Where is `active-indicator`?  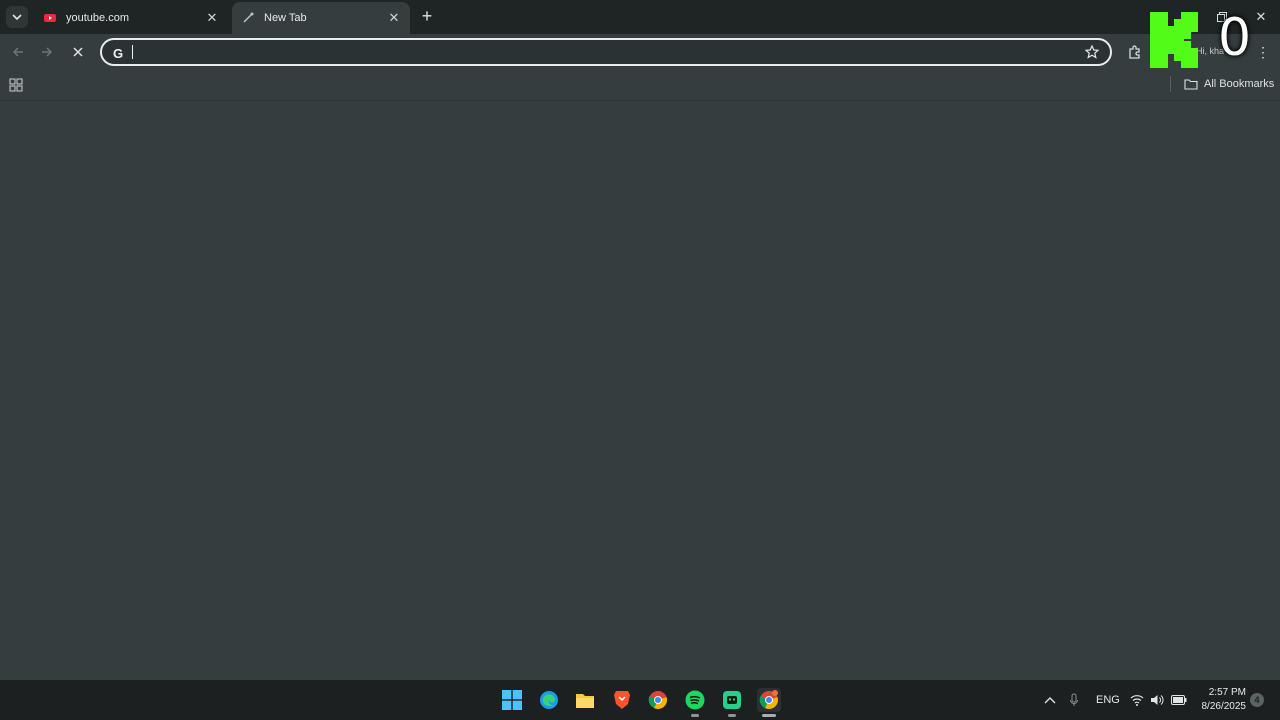
active-indicator is located at coordinates (769, 715).